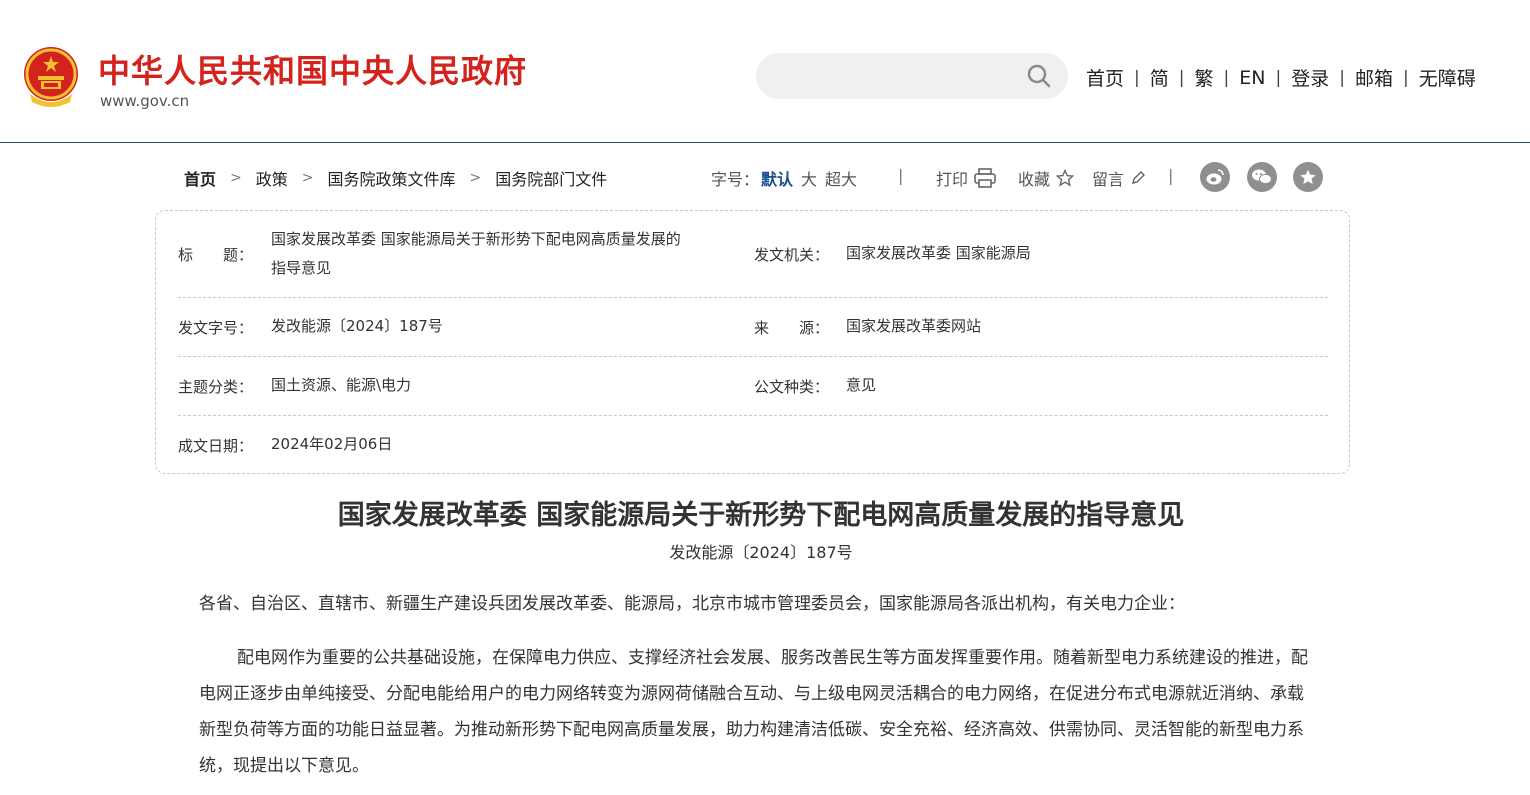 This screenshot has height=795, width=1530. Describe the element at coordinates (476, 239) in the screenshot. I see `title-value-line1: 国家发展改革委 国家能源局关于新形势下配电网高质量发展的` at that location.